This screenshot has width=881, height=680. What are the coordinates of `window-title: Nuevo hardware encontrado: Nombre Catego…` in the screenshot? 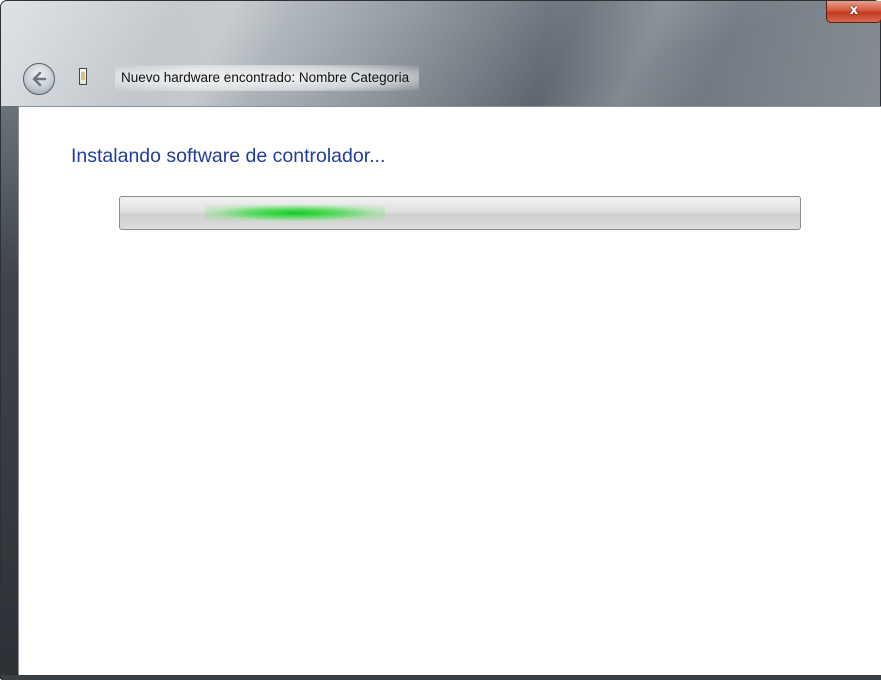 It's located at (267, 78).